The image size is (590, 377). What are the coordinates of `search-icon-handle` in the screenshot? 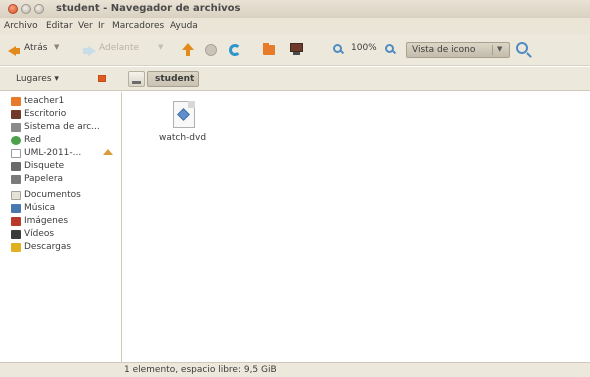 It's located at (529, 55).